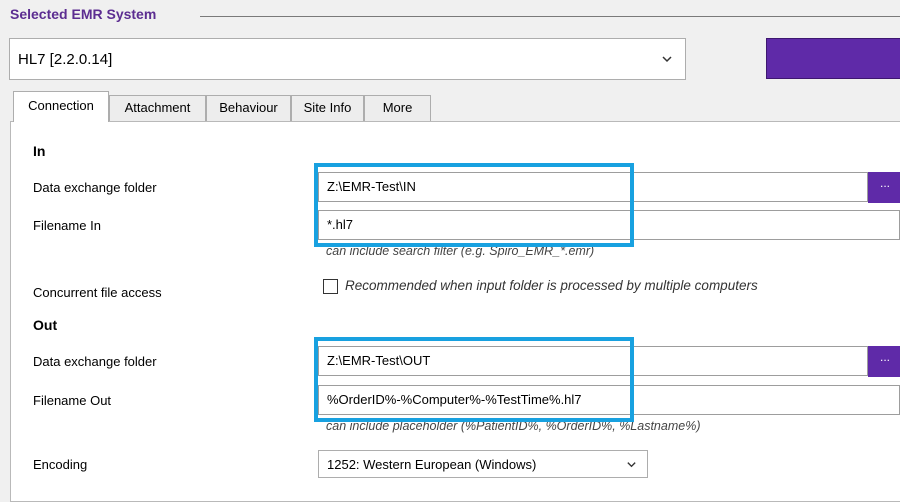 The width and height of the screenshot is (900, 502). Describe the element at coordinates (330, 286) in the screenshot. I see `concurrent-access-checkbox` at that location.